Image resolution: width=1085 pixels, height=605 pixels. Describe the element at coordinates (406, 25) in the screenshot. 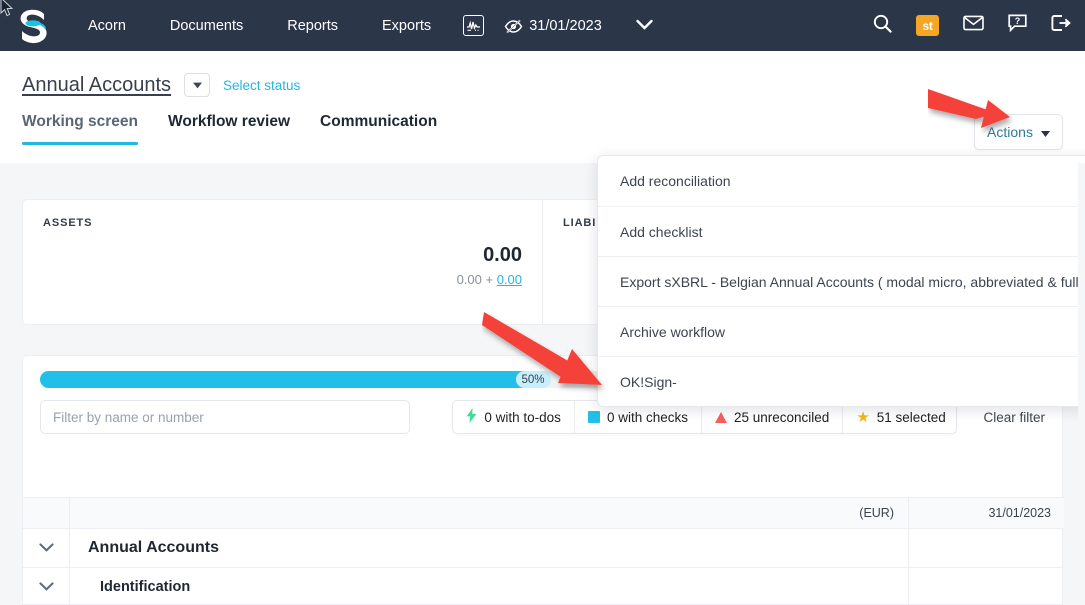

I see `nav-link-exports: Exports` at that location.